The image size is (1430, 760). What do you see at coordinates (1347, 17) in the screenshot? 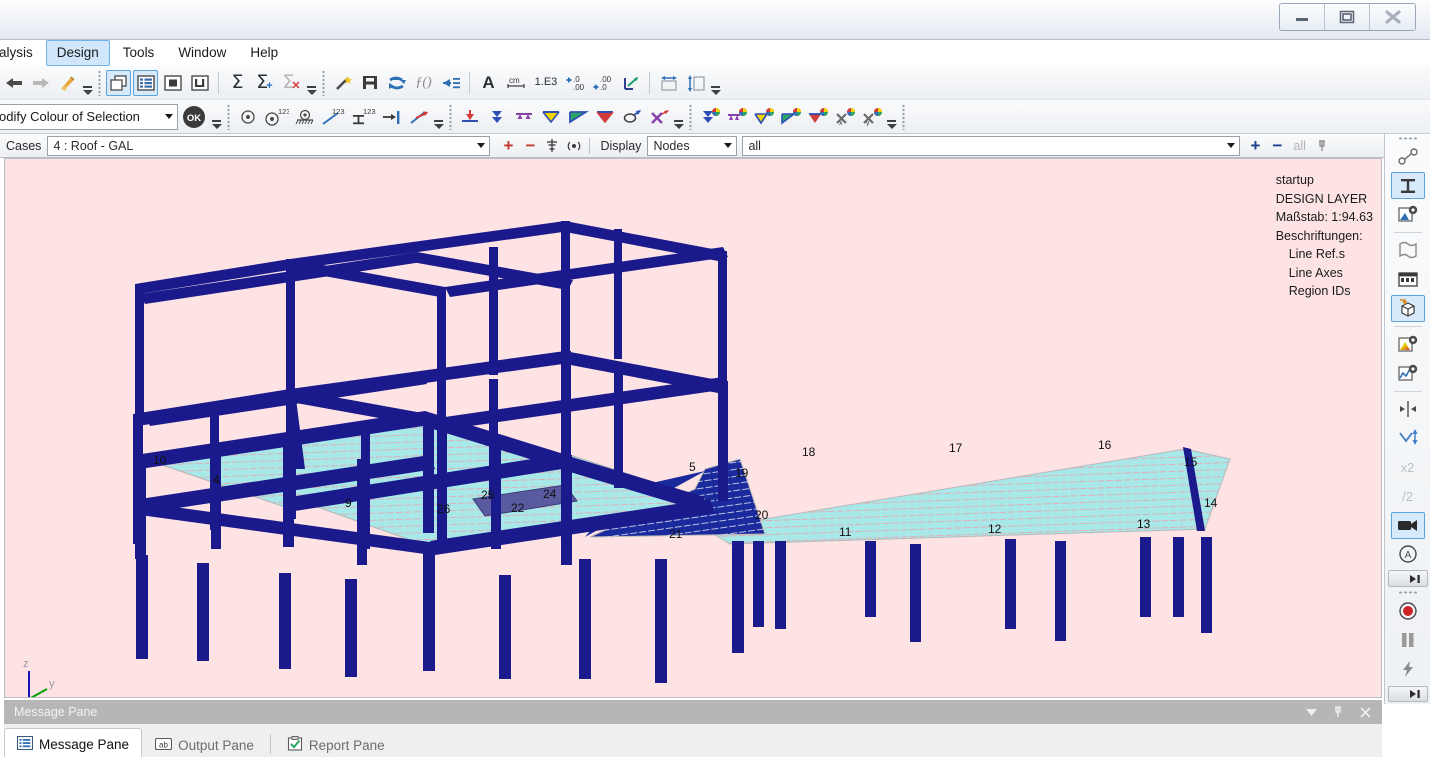
I see `maximize-button` at bounding box center [1347, 17].